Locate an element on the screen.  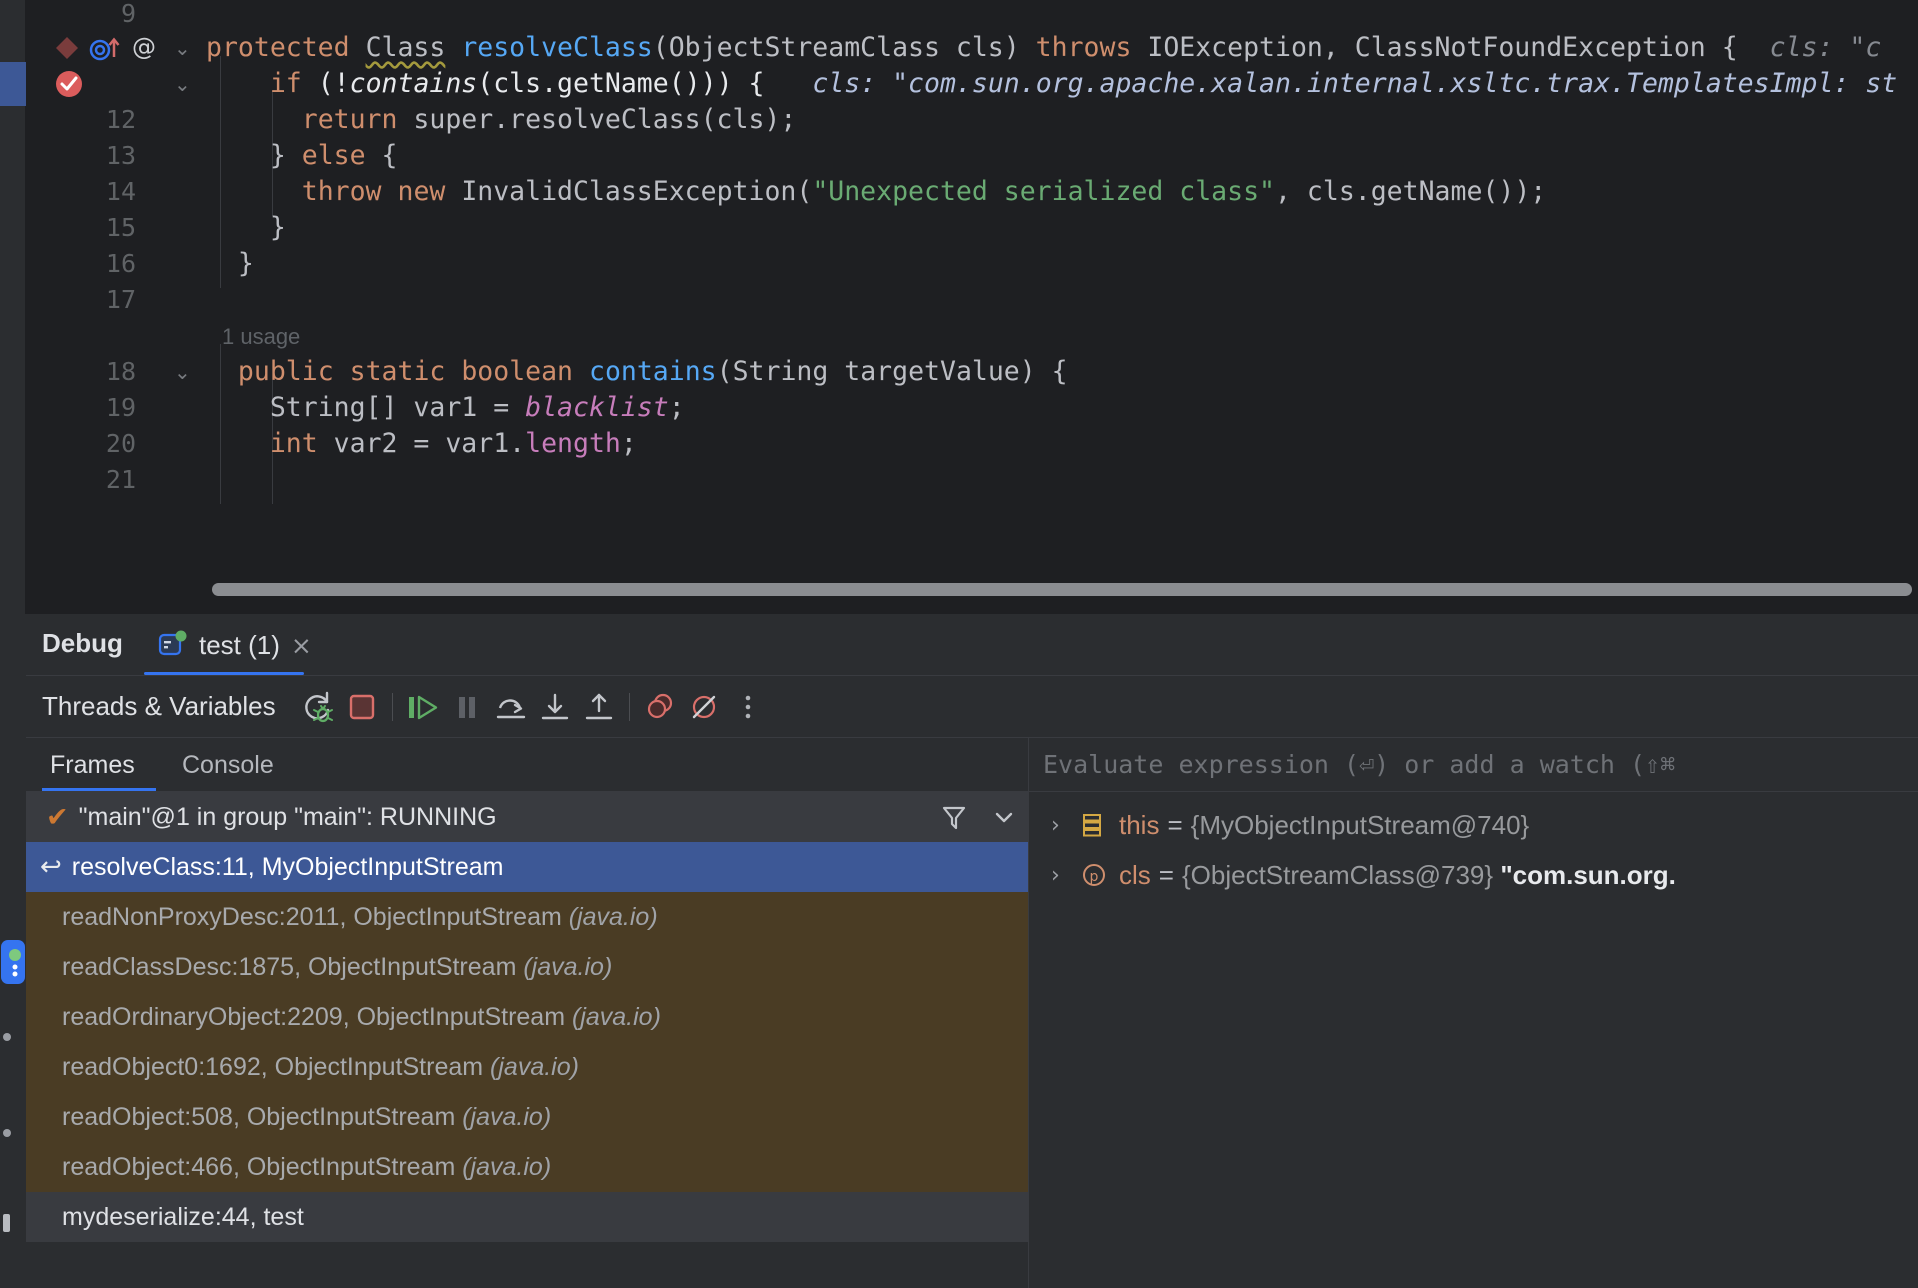
tab-frames: Frames is located at coordinates (92, 765).